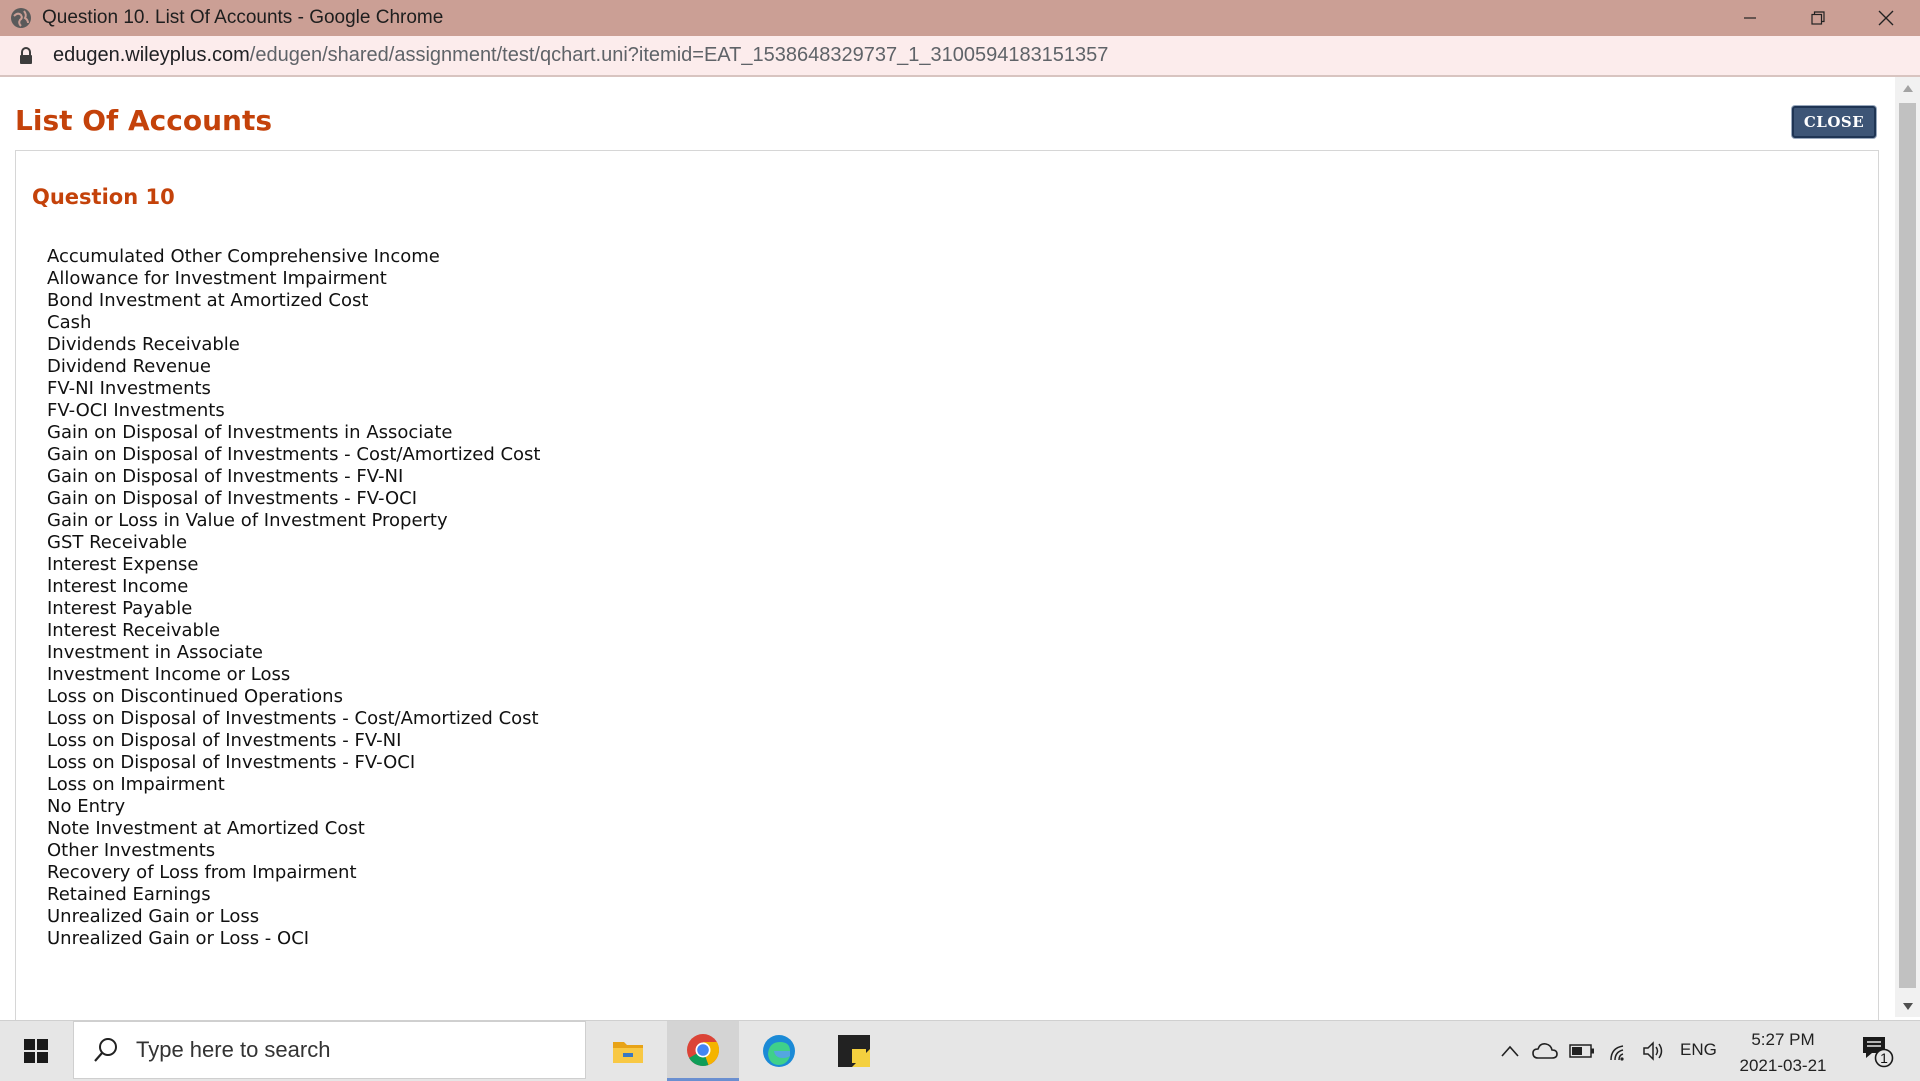 The height and width of the screenshot is (1081, 1920). I want to click on sticky-notes-icon, so click(854, 1051).